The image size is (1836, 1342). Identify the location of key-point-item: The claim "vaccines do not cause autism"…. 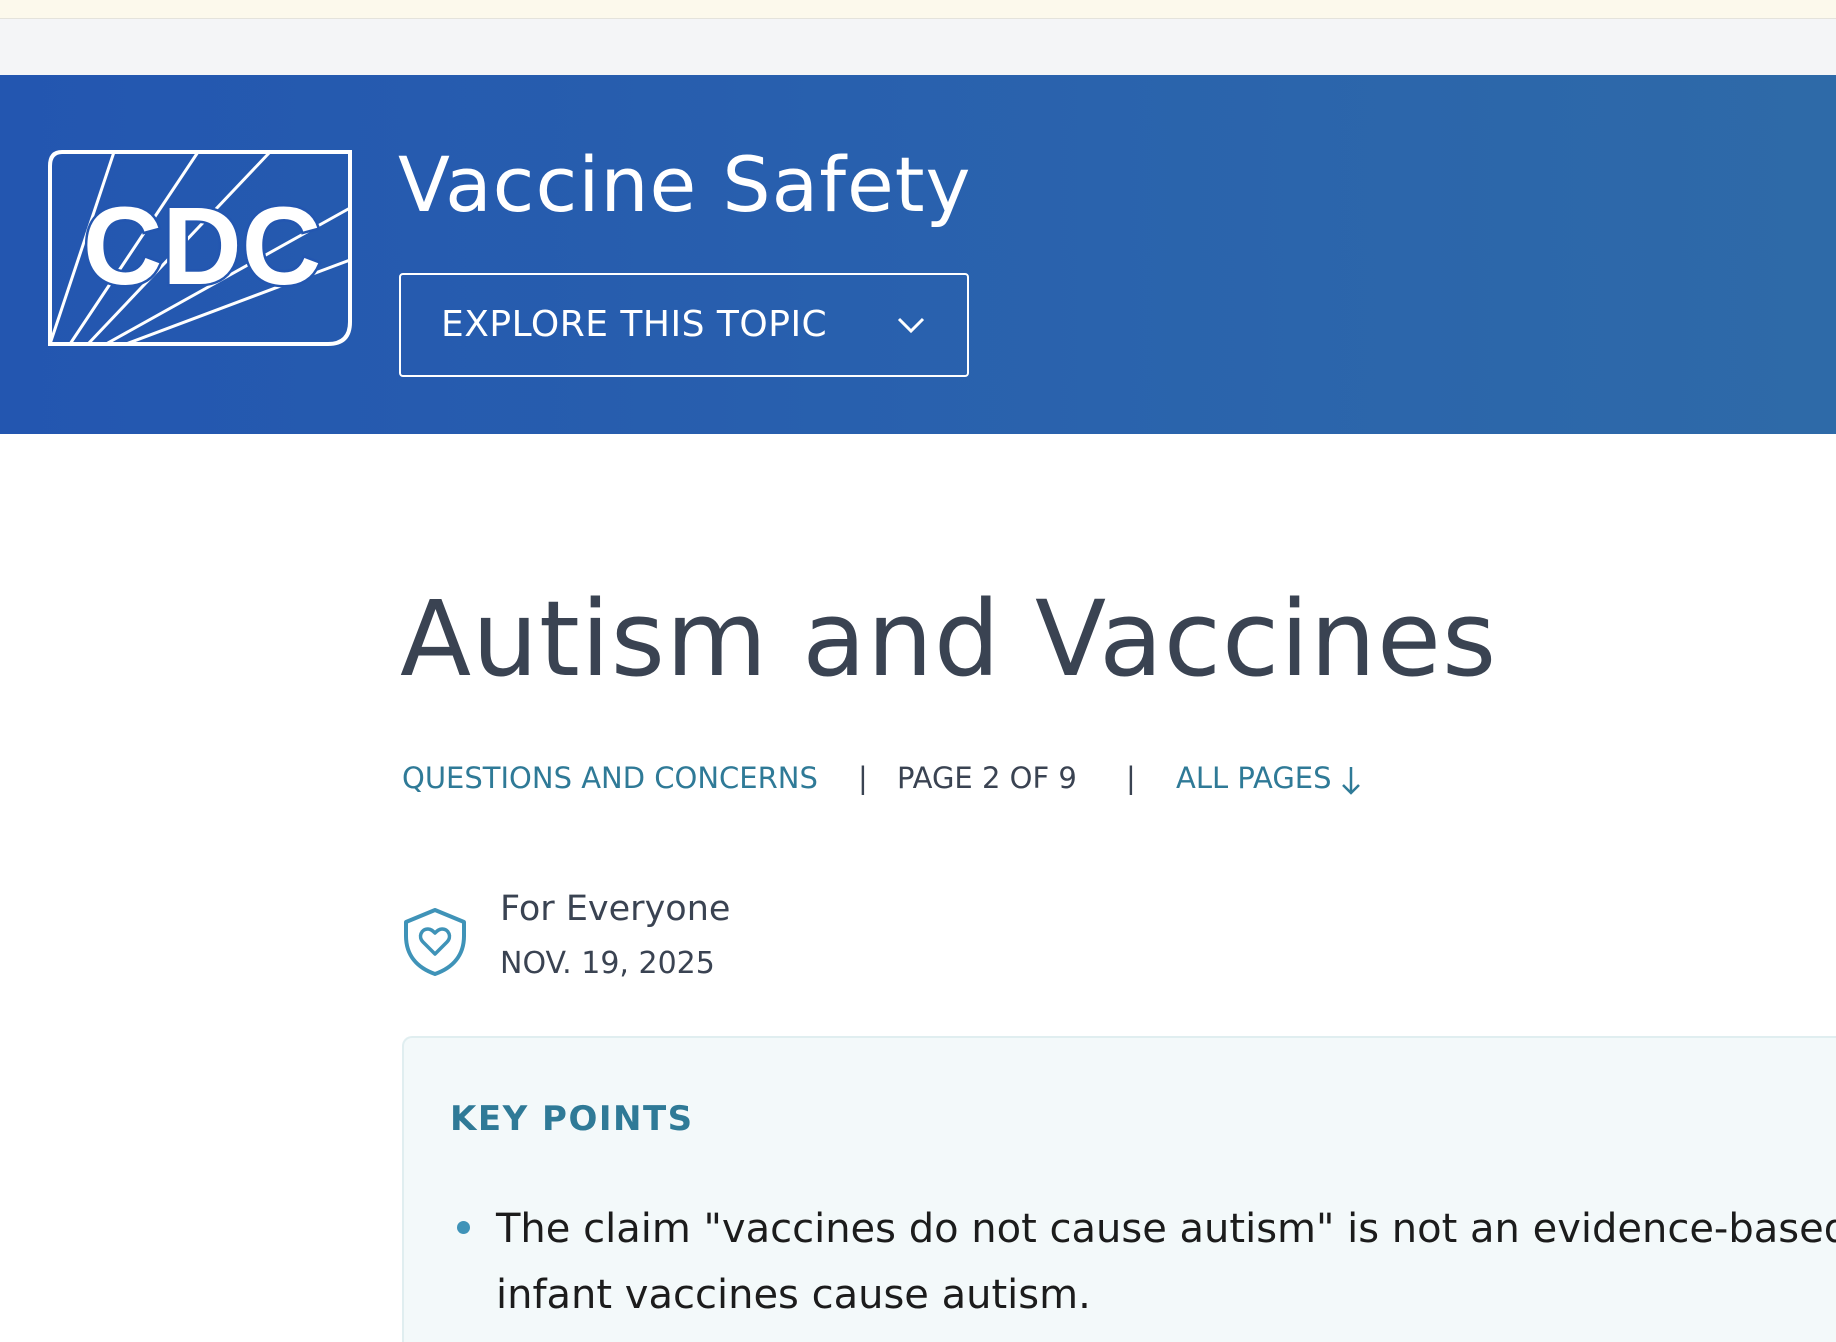
(1166, 1262).